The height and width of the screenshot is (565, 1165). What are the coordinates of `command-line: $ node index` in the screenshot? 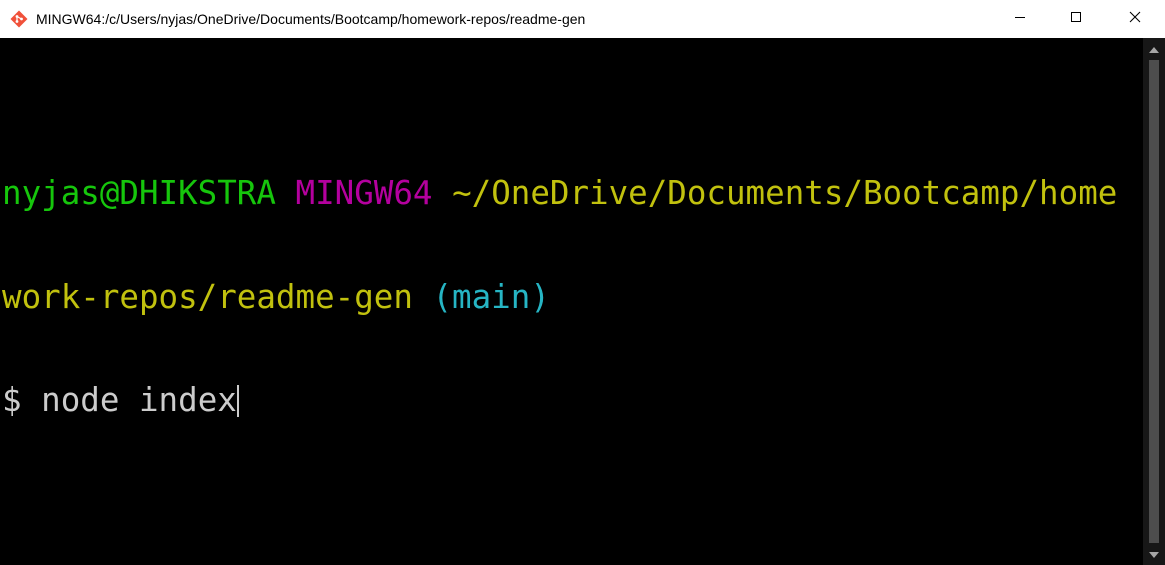 It's located at (559, 400).